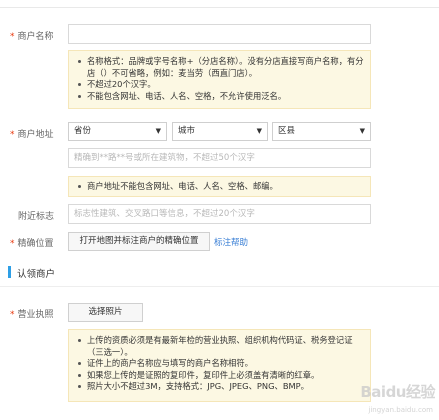  Describe the element at coordinates (220, 85) in the screenshot. I see `notice-item: 不超过20个汉字。` at that location.